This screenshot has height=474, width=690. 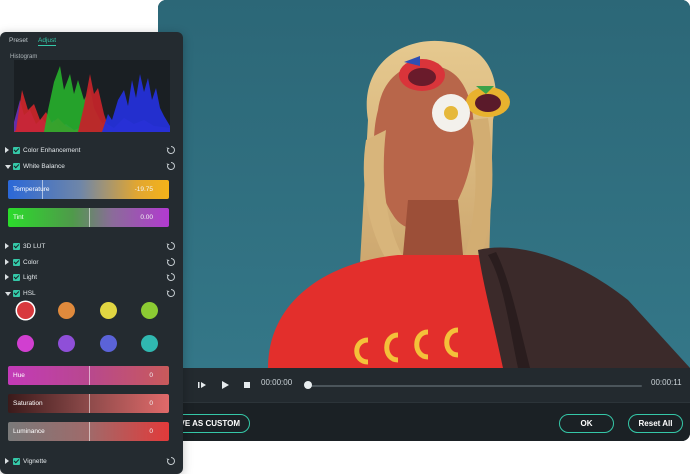 I want to click on temperature-slider: Temperature -19.75, so click(x=88, y=189).